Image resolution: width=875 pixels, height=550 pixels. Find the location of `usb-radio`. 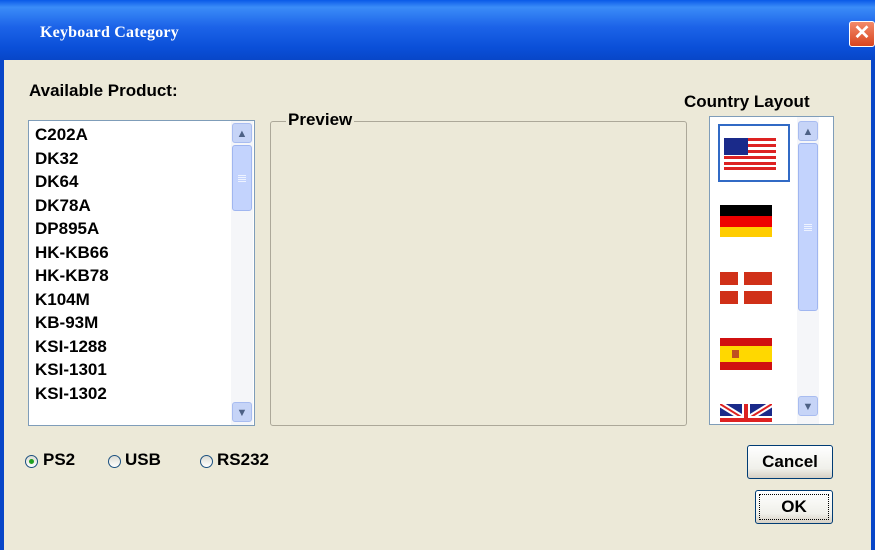

usb-radio is located at coordinates (114, 461).